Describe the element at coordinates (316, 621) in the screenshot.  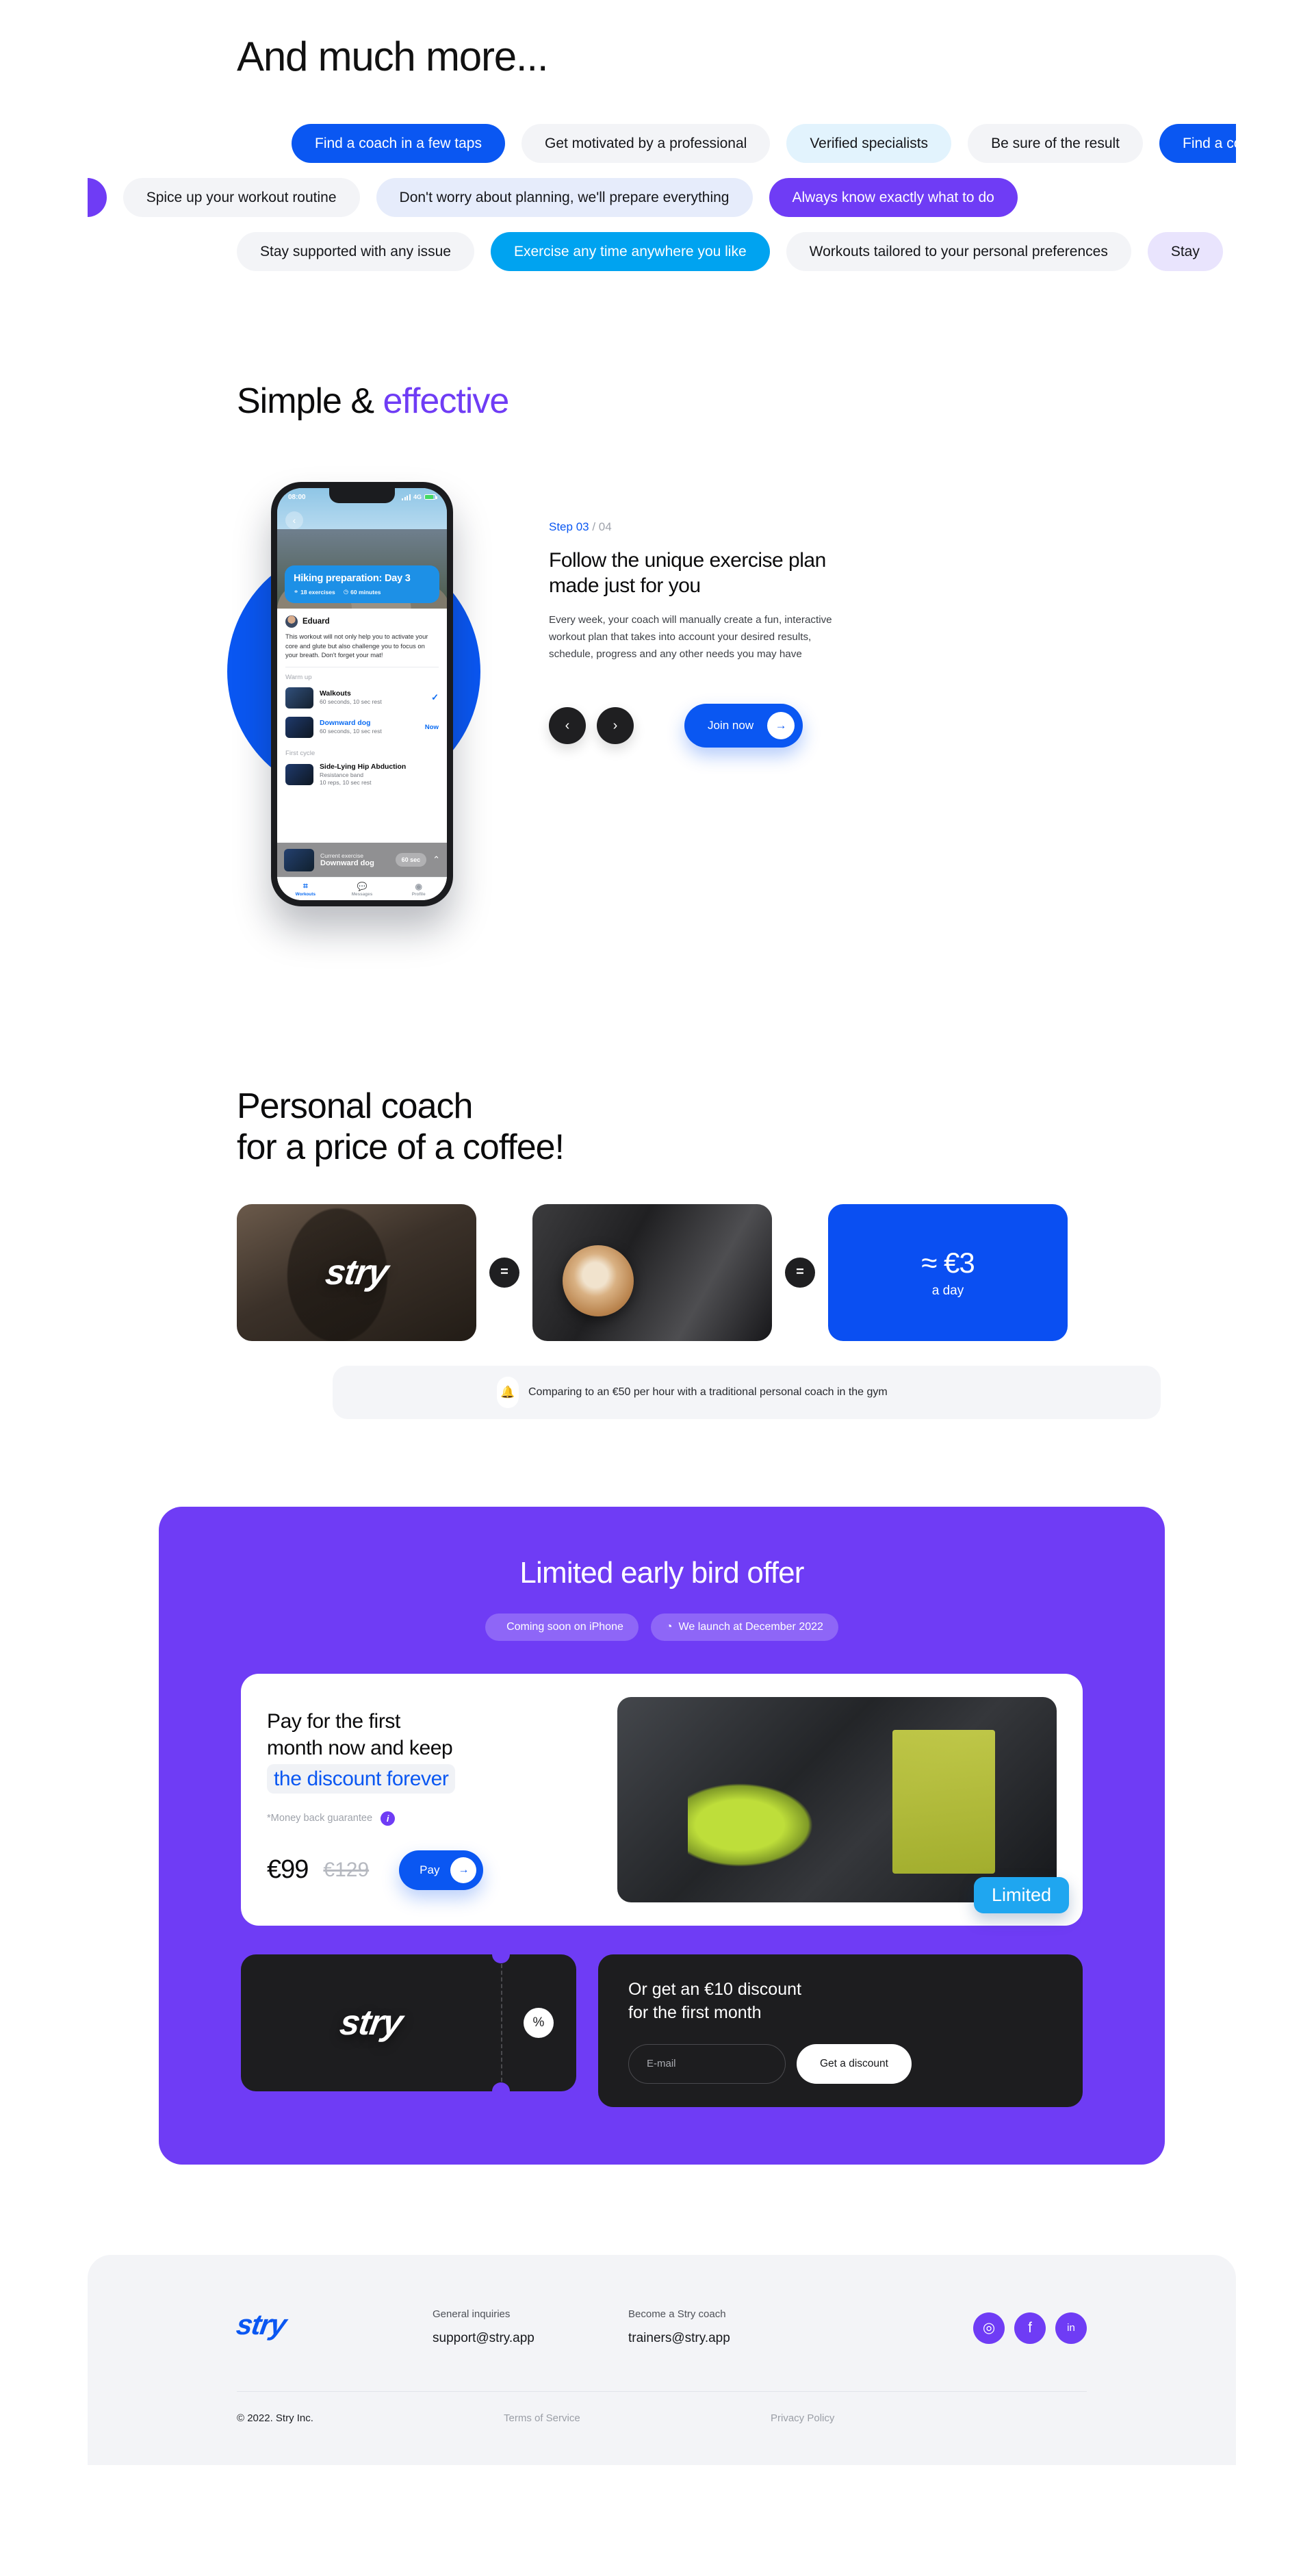
I see `coach-name: Eduard` at that location.